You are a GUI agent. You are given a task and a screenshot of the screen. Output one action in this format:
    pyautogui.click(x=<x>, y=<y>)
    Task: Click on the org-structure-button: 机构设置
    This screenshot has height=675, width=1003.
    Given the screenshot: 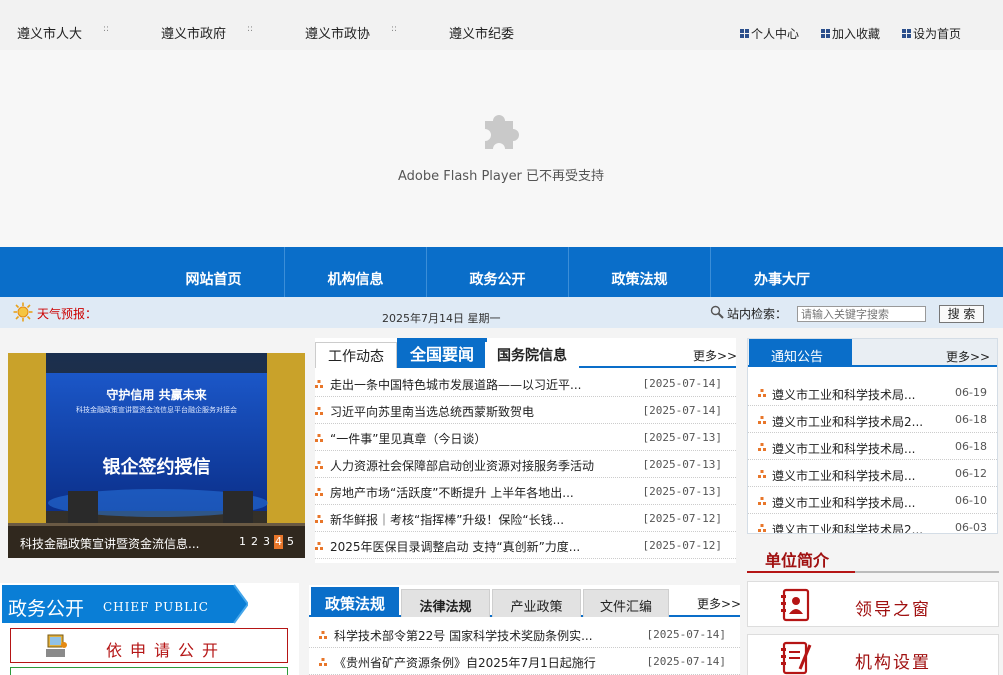 What is the action you would take?
    pyautogui.click(x=873, y=654)
    